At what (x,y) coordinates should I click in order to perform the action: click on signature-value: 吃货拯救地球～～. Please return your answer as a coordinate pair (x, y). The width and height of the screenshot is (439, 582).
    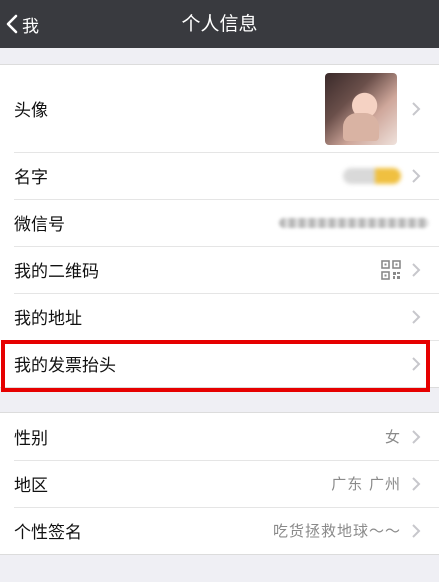
    Looking at the image, I should click on (336, 531).